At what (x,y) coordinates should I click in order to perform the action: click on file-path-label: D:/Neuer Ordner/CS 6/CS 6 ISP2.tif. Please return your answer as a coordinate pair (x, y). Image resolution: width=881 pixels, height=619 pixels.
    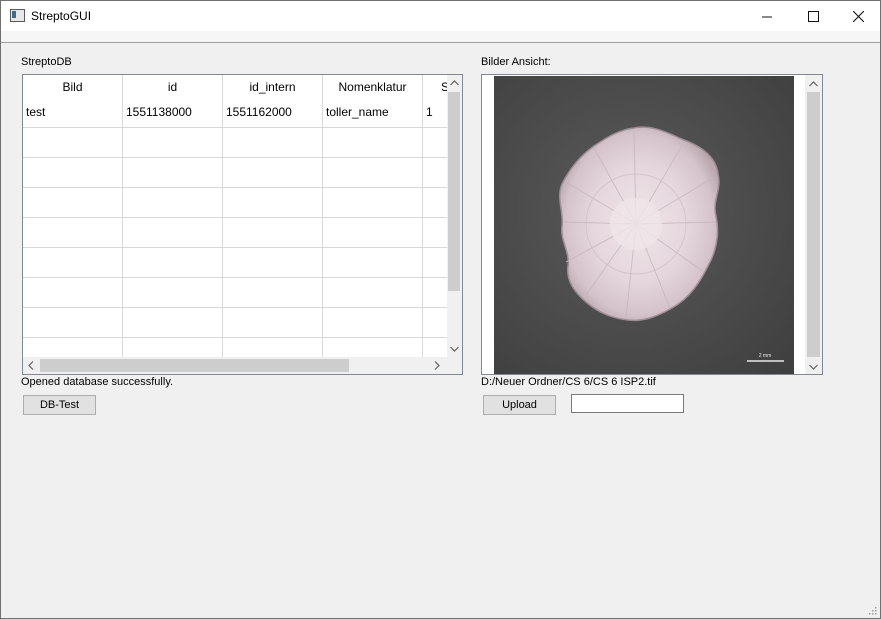
    Looking at the image, I should click on (568, 382).